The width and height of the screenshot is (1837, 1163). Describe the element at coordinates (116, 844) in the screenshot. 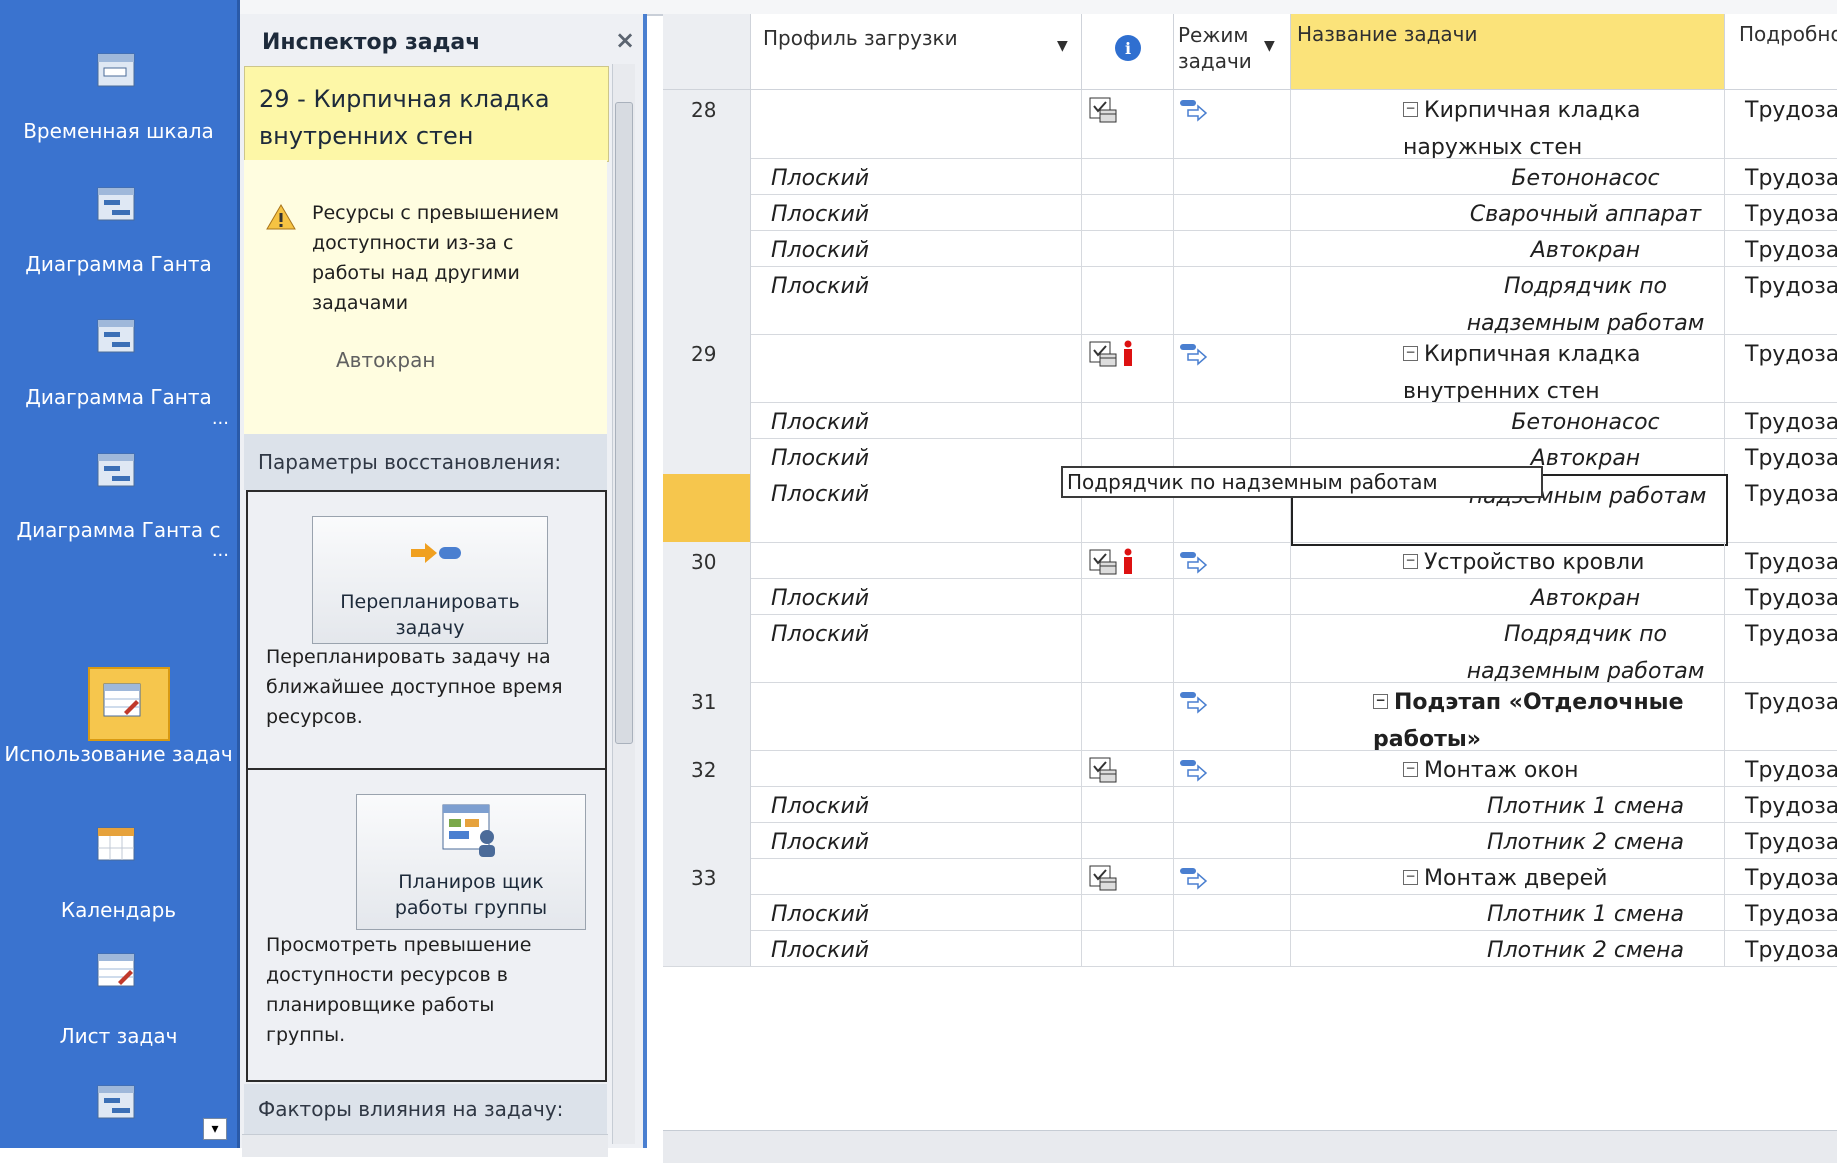

I see `calendar-icon` at that location.